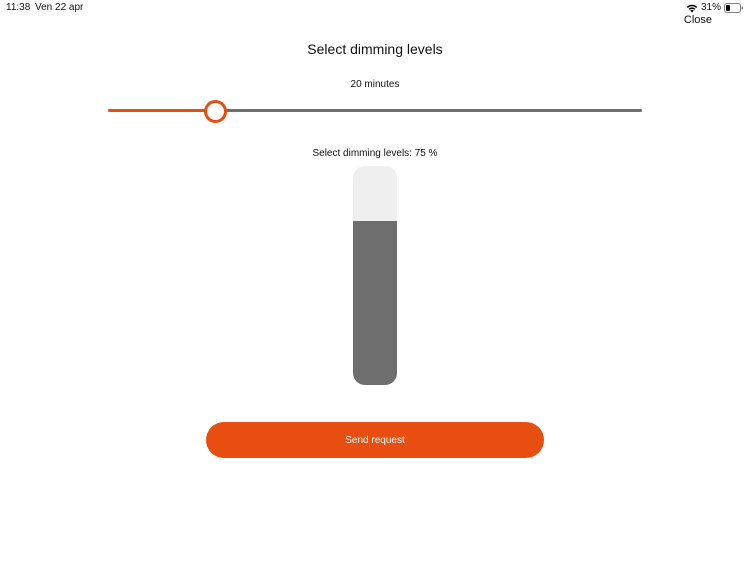 Image resolution: width=750 pixels, height=562 pixels. I want to click on status-bar: 11:38 Ven 22 apr 31%, so click(375, 7).